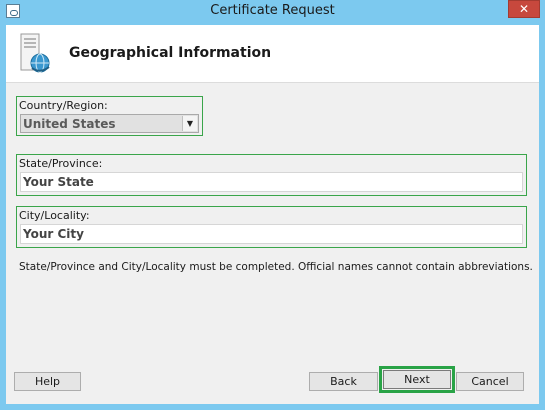 The width and height of the screenshot is (545, 410). I want to click on city-locality-label: City/Locality:, so click(54, 215).